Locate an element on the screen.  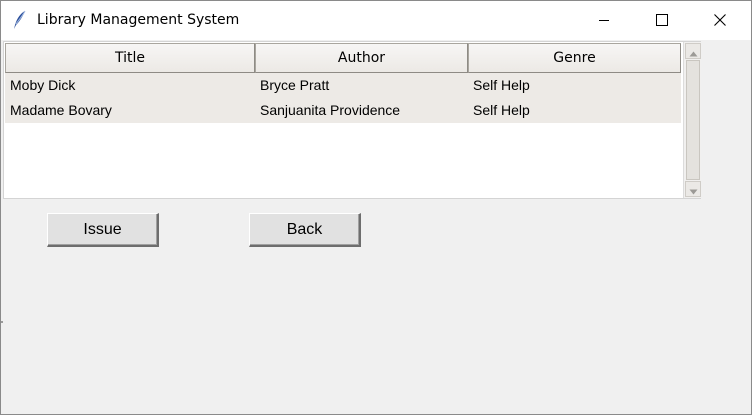
scrollbar-thumb is located at coordinates (693, 120).